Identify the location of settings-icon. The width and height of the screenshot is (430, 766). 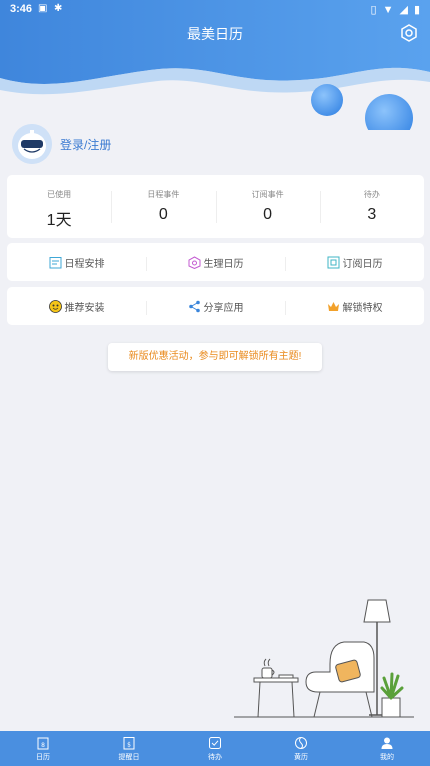
(409, 33).